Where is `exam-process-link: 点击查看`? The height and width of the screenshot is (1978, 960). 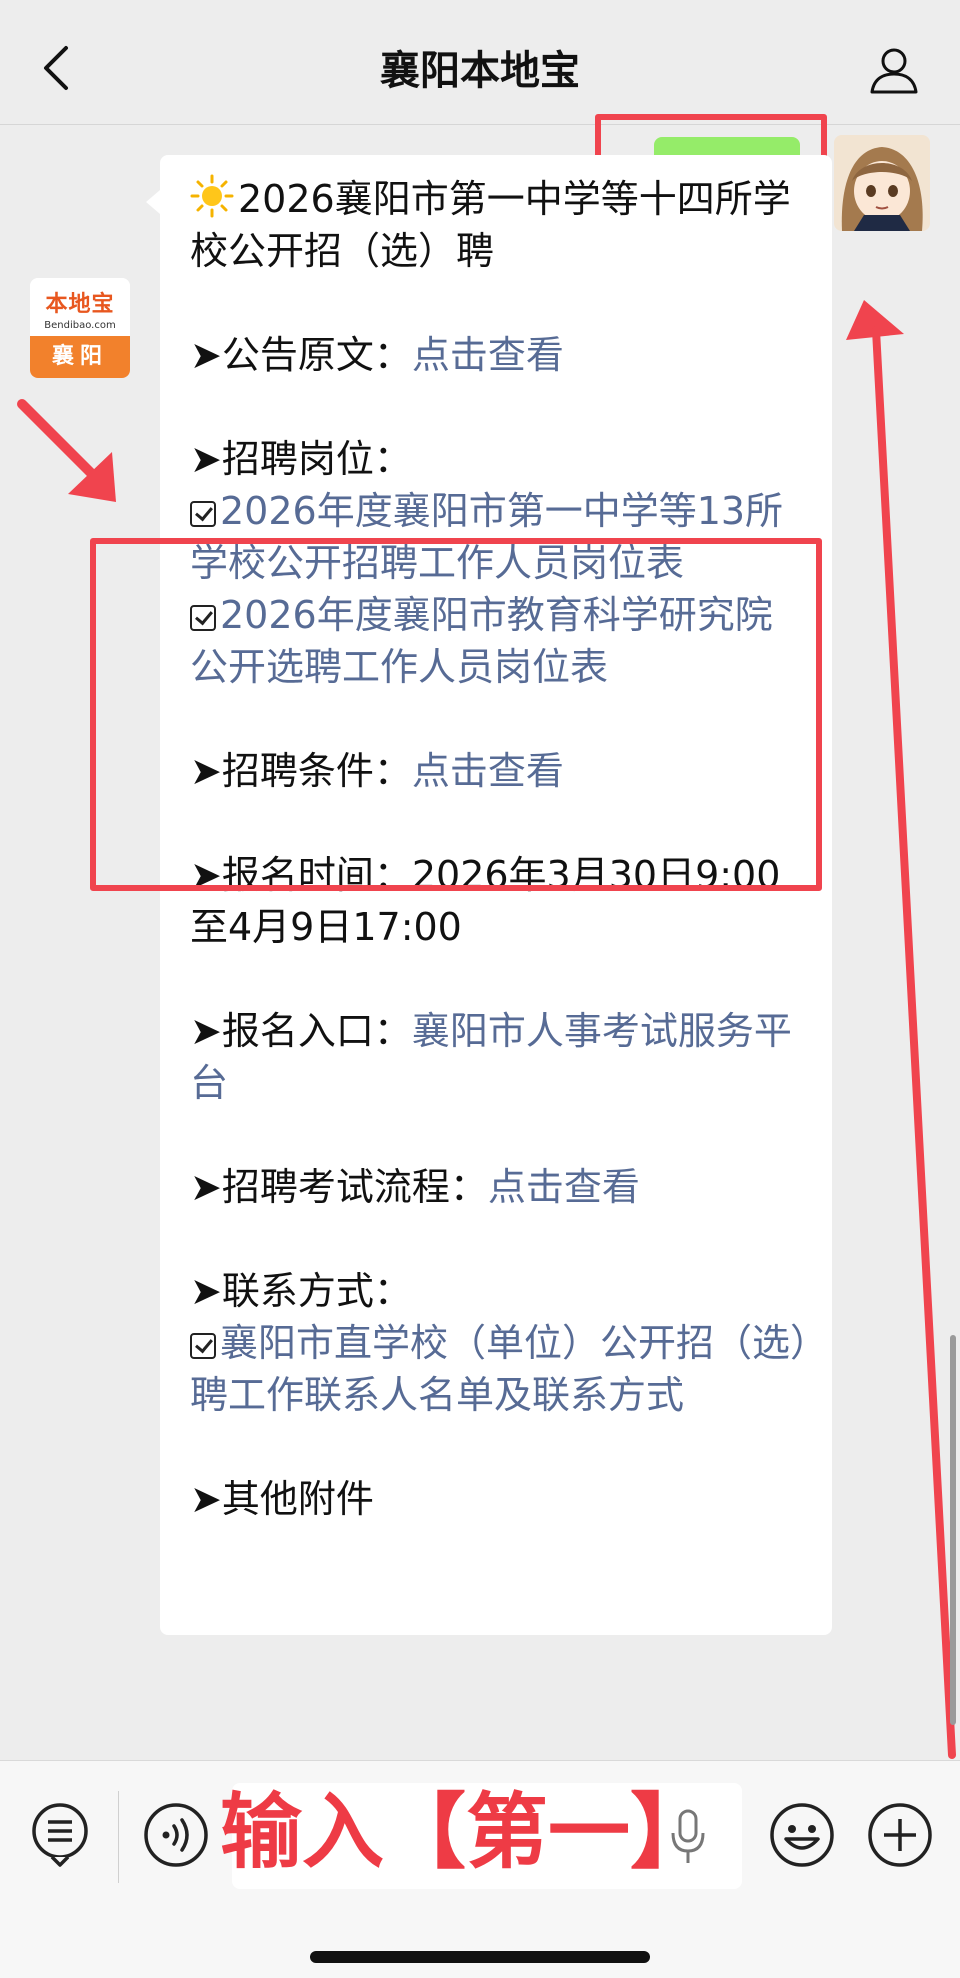 exam-process-link: 点击查看 is located at coordinates (564, 1187).